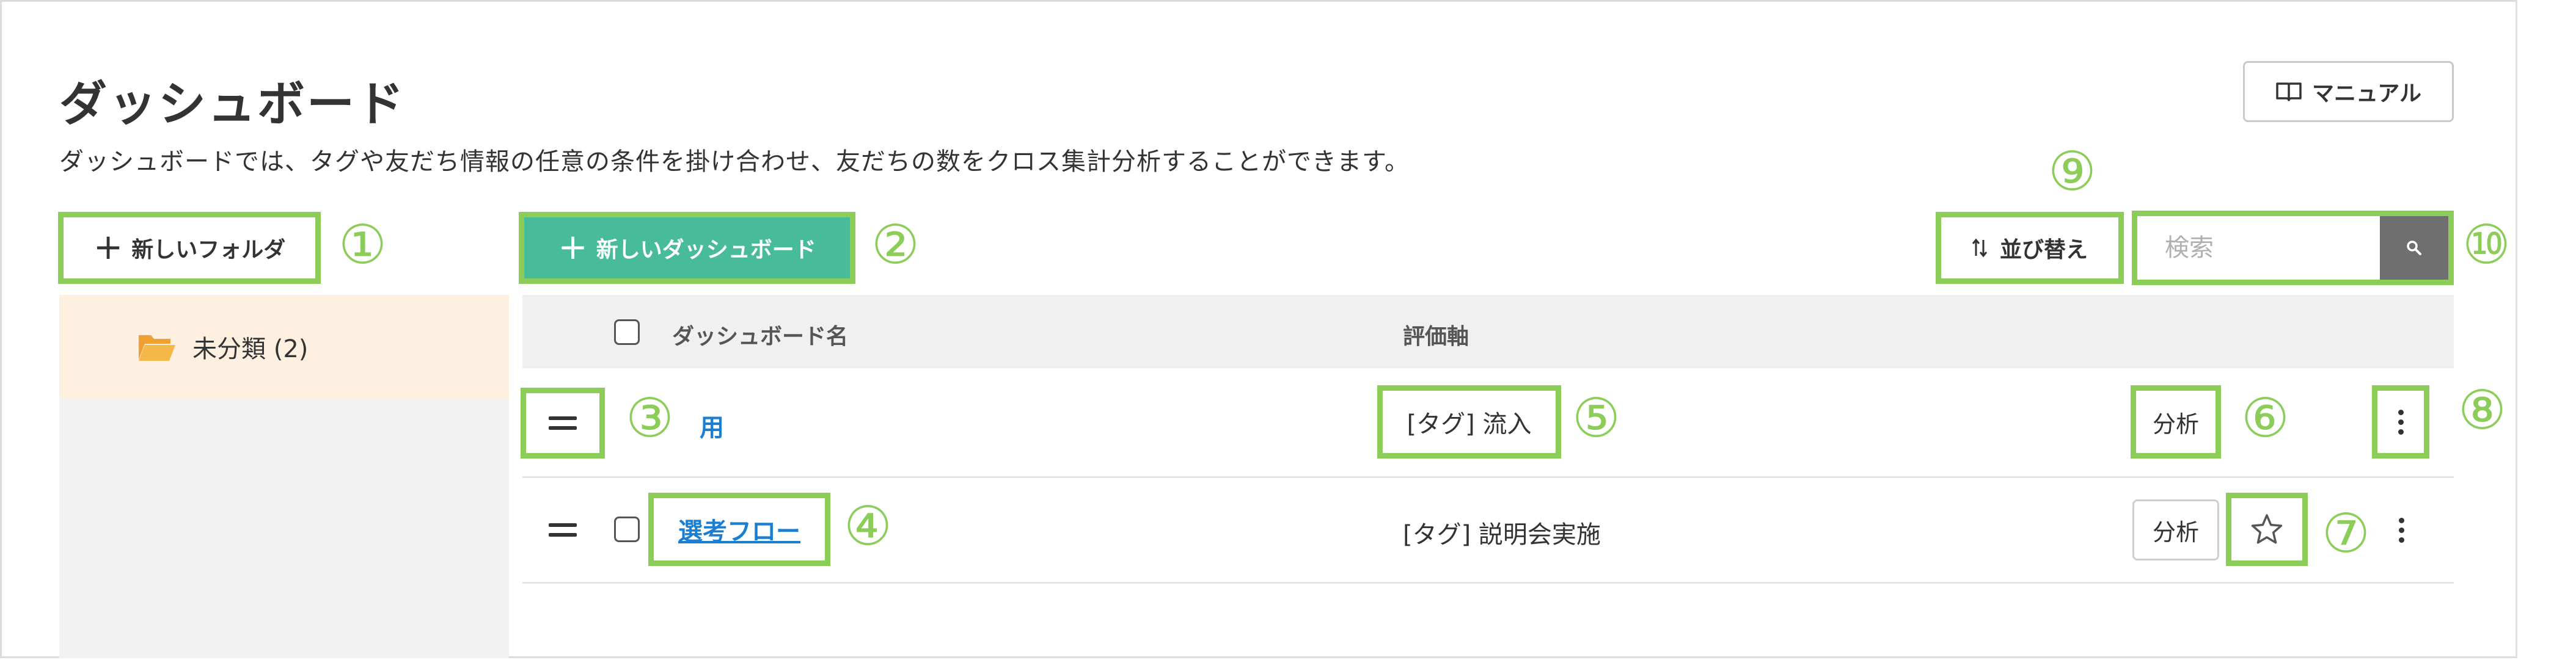 This screenshot has width=2576, height=660. I want to click on row-checkbox, so click(627, 529).